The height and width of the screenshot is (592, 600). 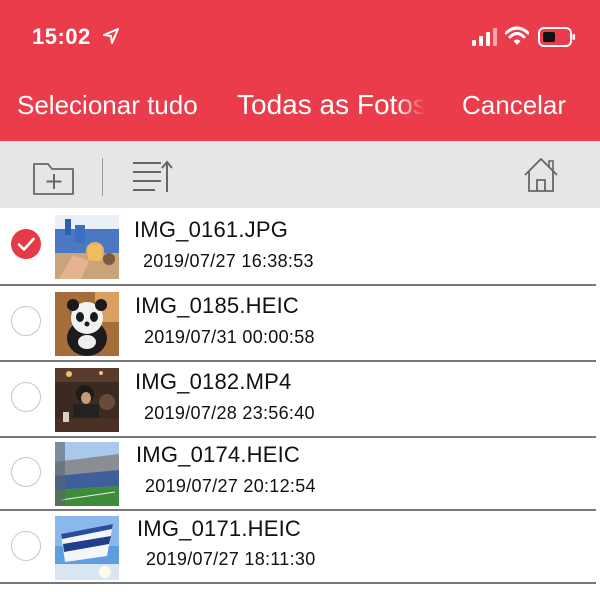 I want to click on toolbar-divider, so click(x=102, y=177).